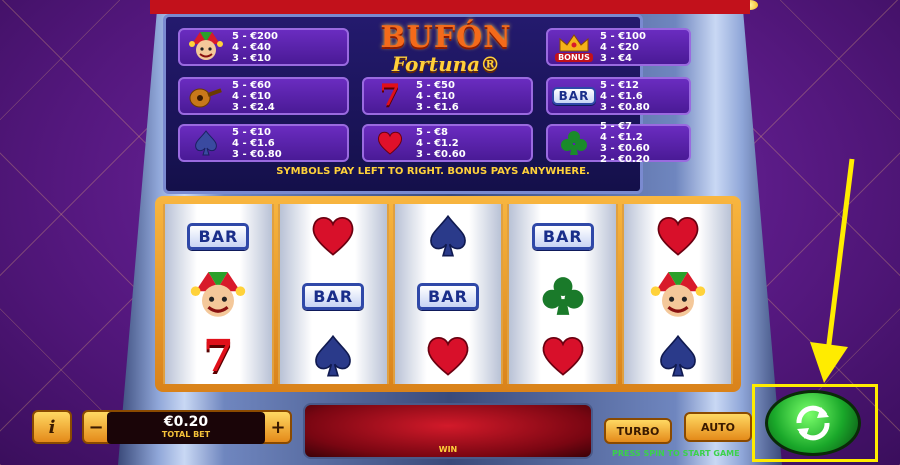 This screenshot has height=465, width=900. What do you see at coordinates (574, 57) in the screenshot?
I see `bonus-label: BONUS` at bounding box center [574, 57].